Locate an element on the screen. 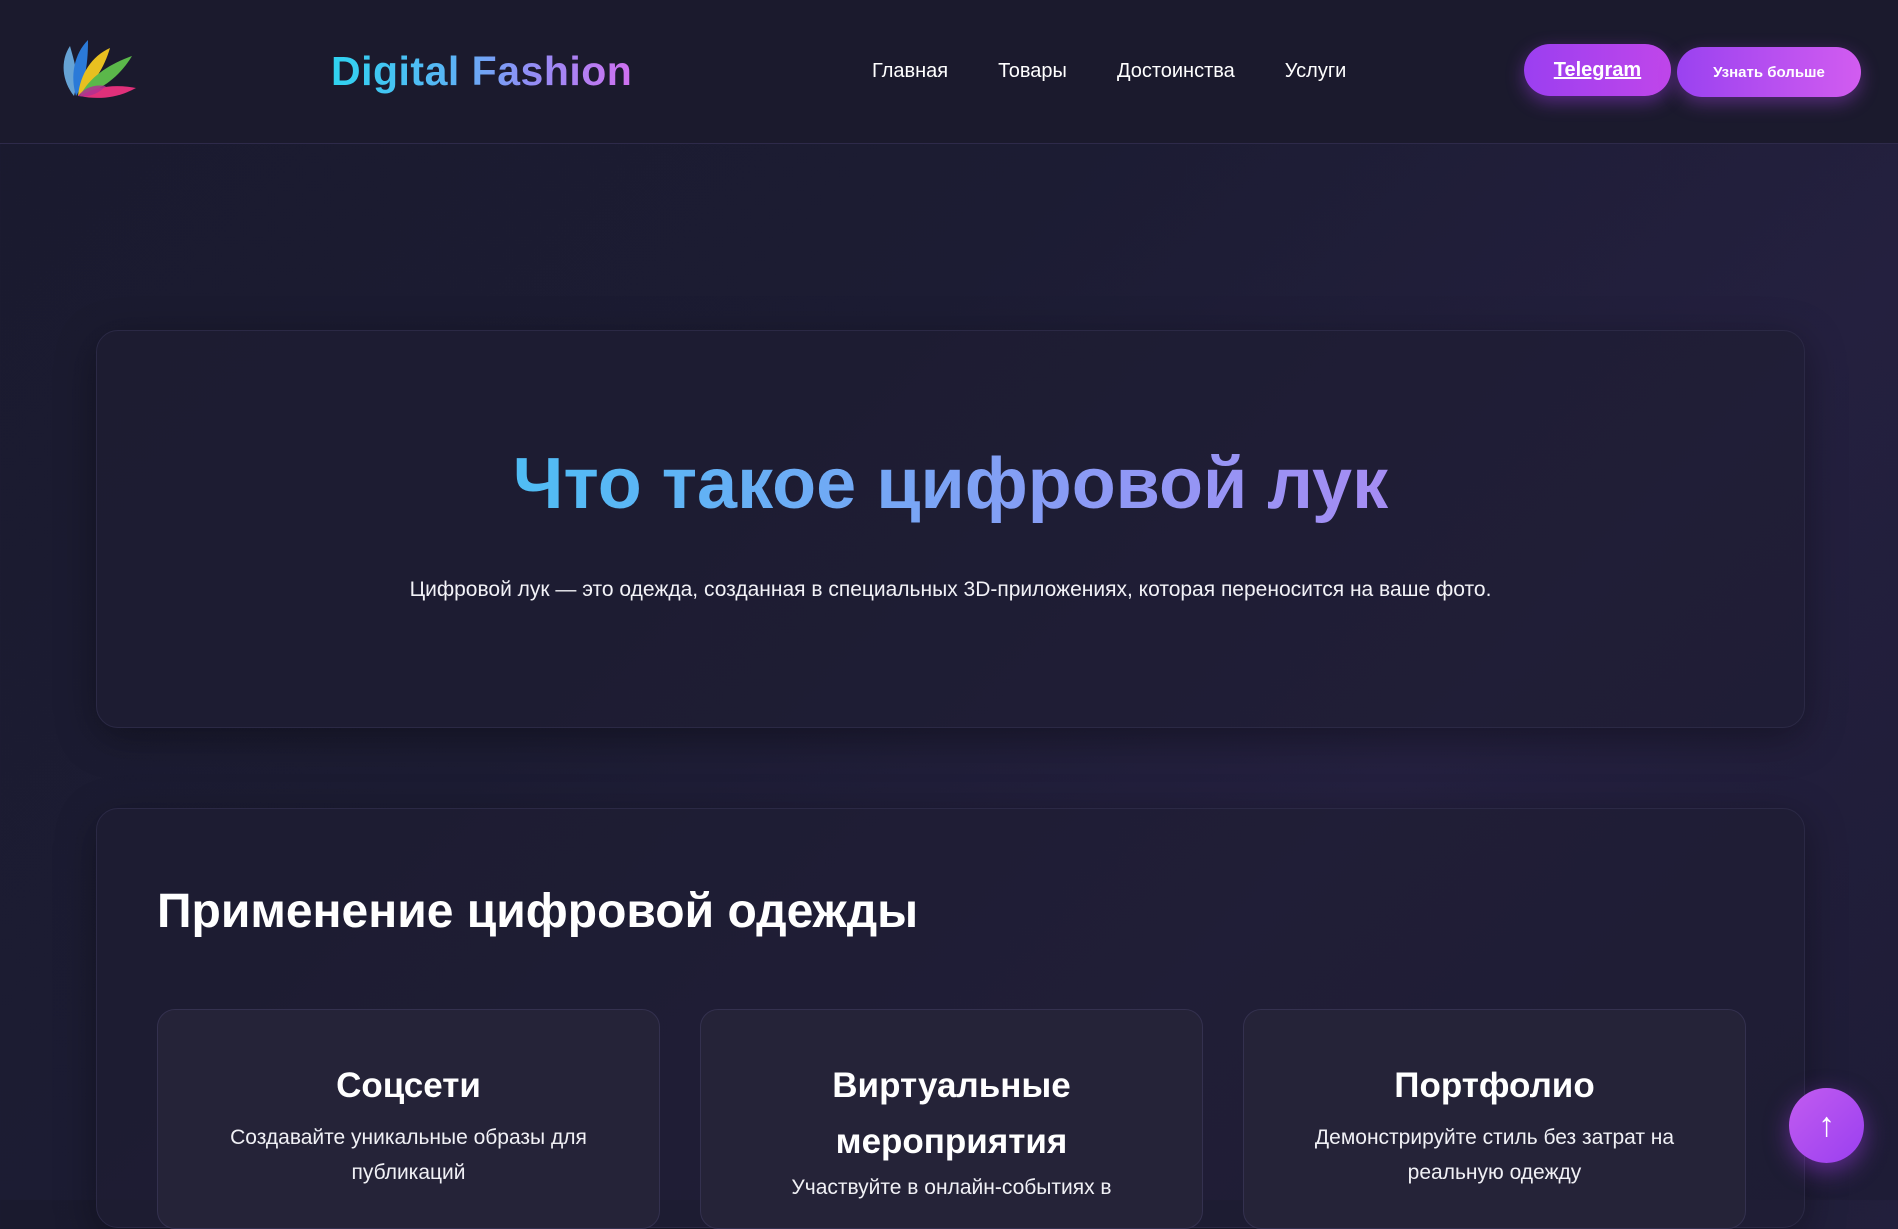 This screenshot has height=1229, width=1898. scroll-to-top-button: ↑ is located at coordinates (1826, 1125).